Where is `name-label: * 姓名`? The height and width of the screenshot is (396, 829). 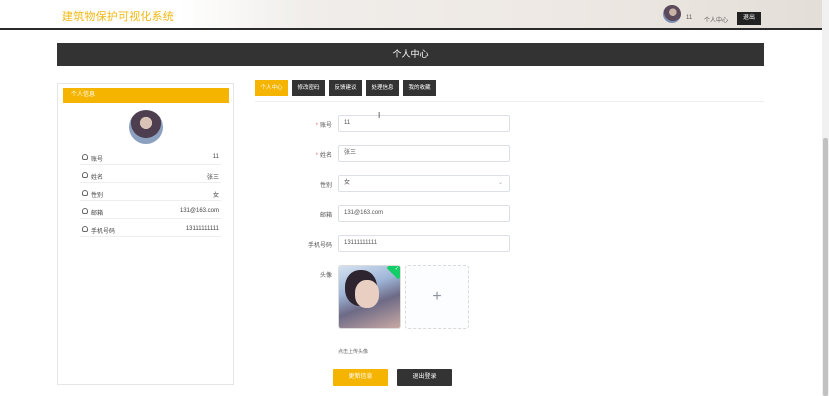
name-label: * 姓名 is located at coordinates (323, 156).